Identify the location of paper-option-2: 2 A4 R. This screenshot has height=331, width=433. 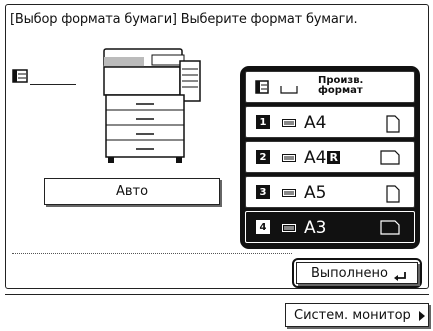
(330, 157).